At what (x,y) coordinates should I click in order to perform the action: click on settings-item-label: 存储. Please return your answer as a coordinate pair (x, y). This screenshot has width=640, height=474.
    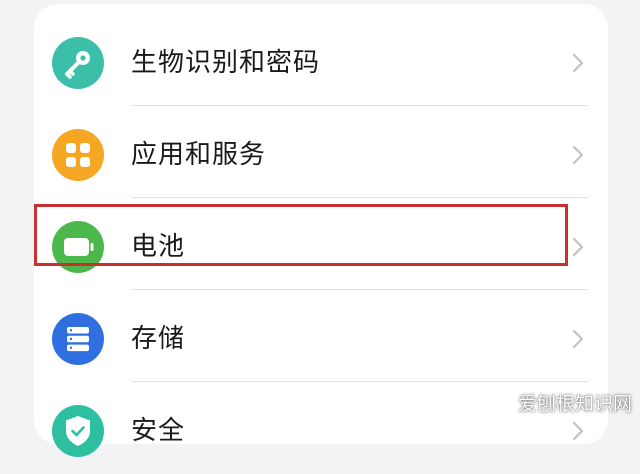
    Looking at the image, I should click on (158, 339).